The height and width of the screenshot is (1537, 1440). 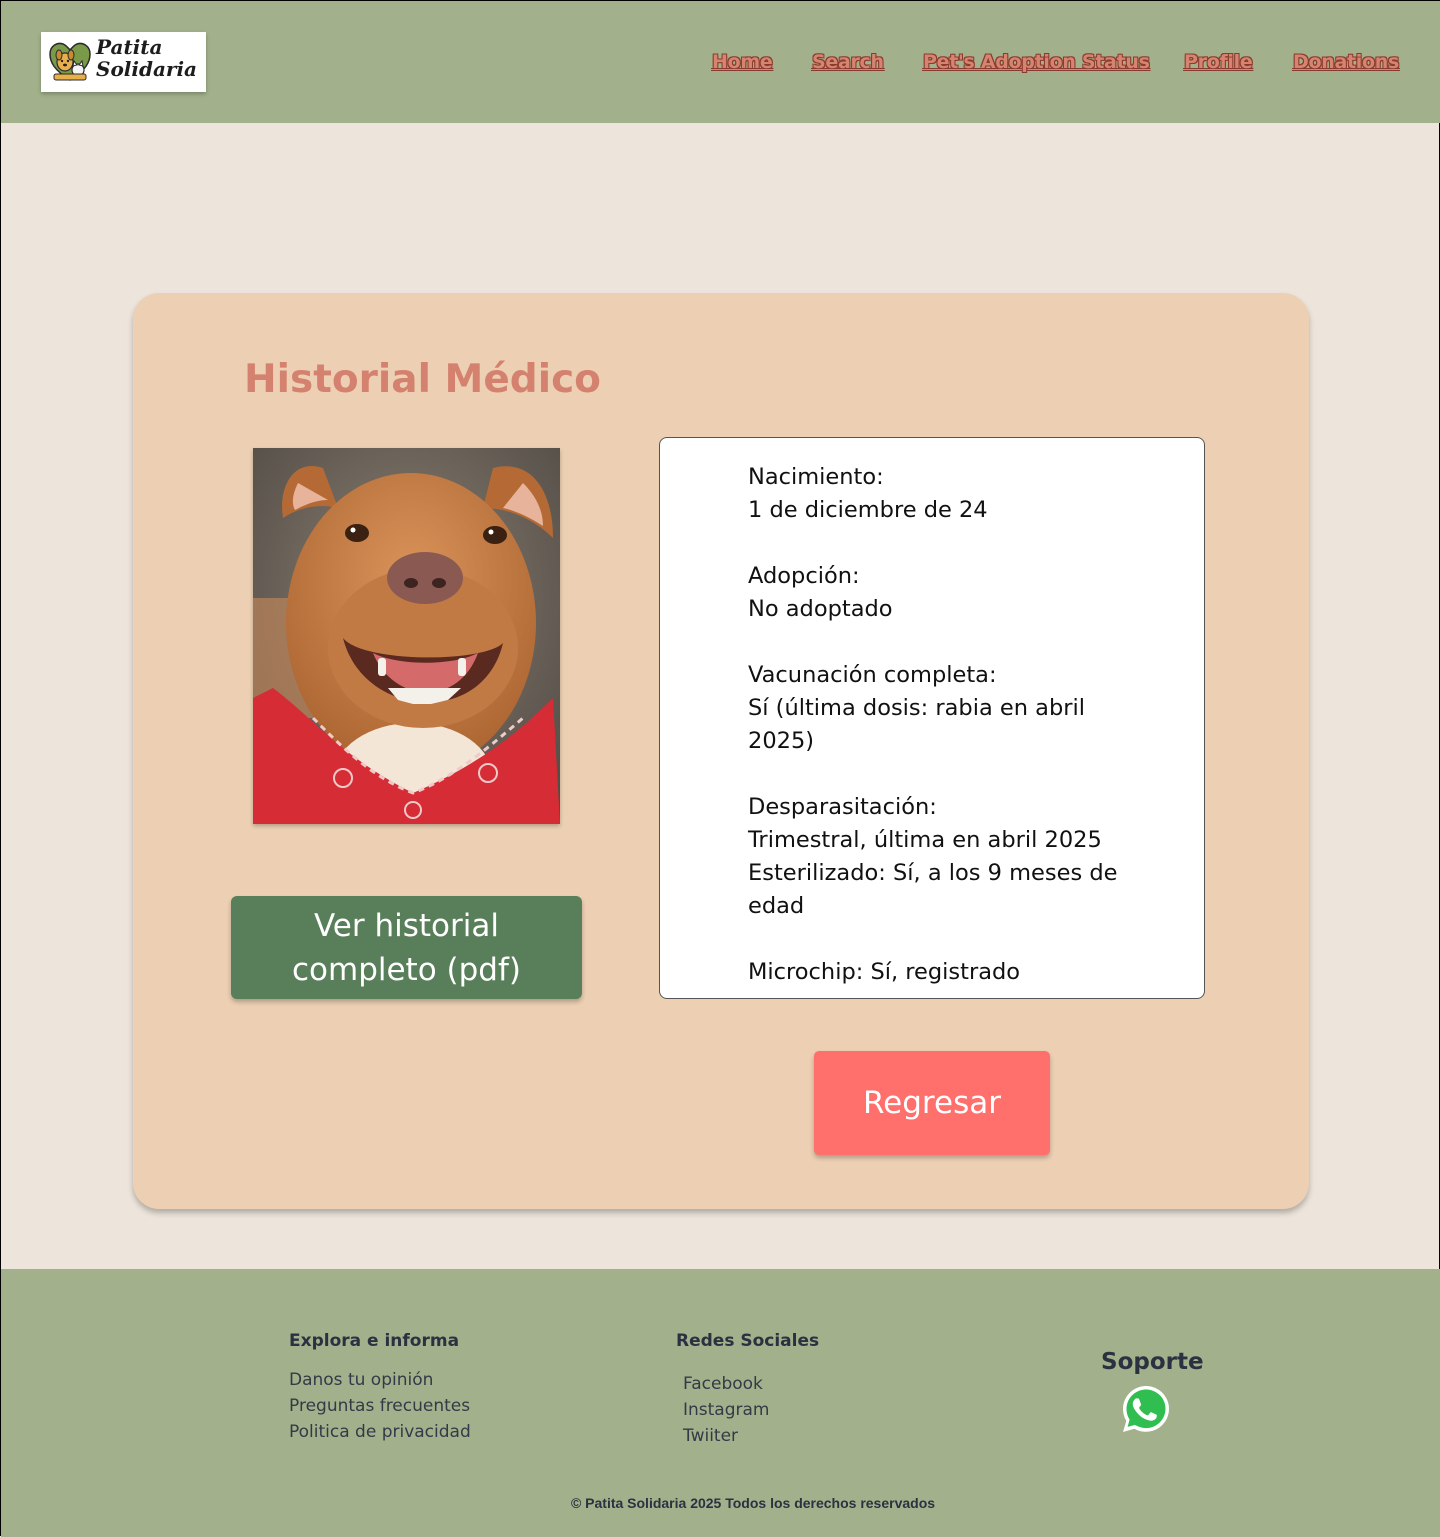 I want to click on nav-home: Home, so click(x=742, y=62).